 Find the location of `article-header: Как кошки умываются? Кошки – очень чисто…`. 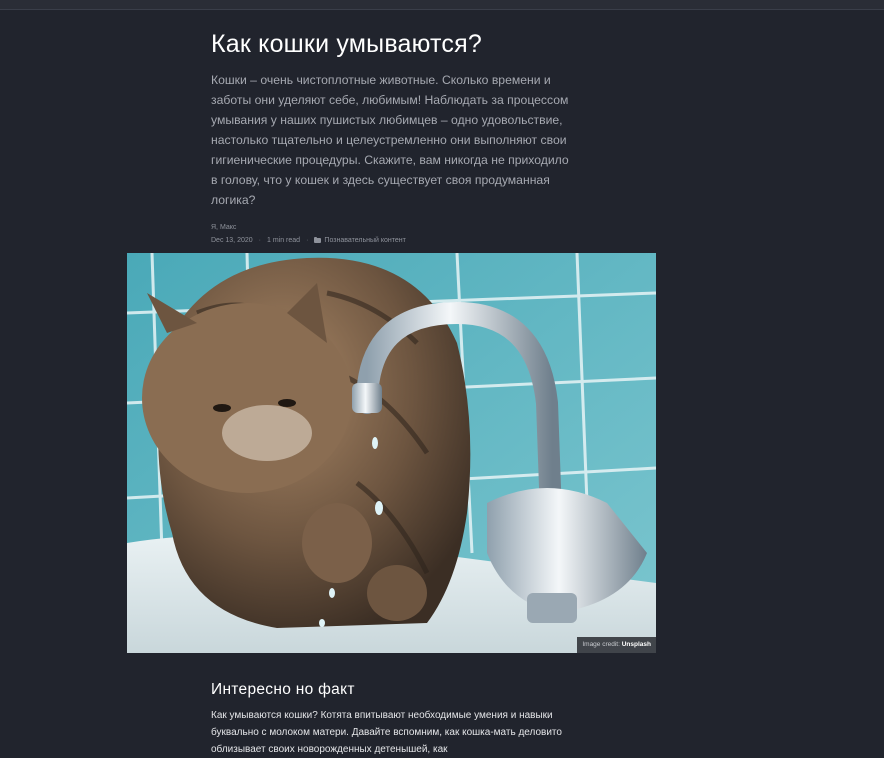

article-header: Как кошки умываются? Кошки – очень чисто… is located at coordinates (391, 137).